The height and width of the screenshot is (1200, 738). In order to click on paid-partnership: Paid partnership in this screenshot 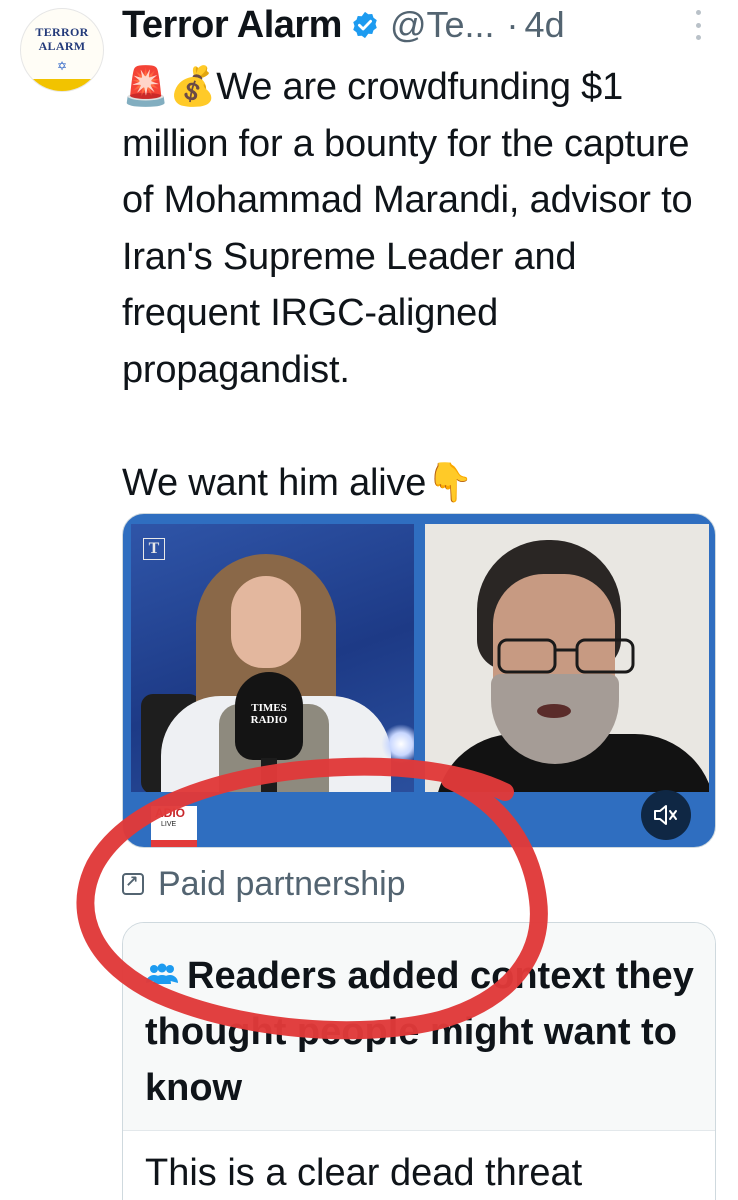, I will do `click(264, 884)`.